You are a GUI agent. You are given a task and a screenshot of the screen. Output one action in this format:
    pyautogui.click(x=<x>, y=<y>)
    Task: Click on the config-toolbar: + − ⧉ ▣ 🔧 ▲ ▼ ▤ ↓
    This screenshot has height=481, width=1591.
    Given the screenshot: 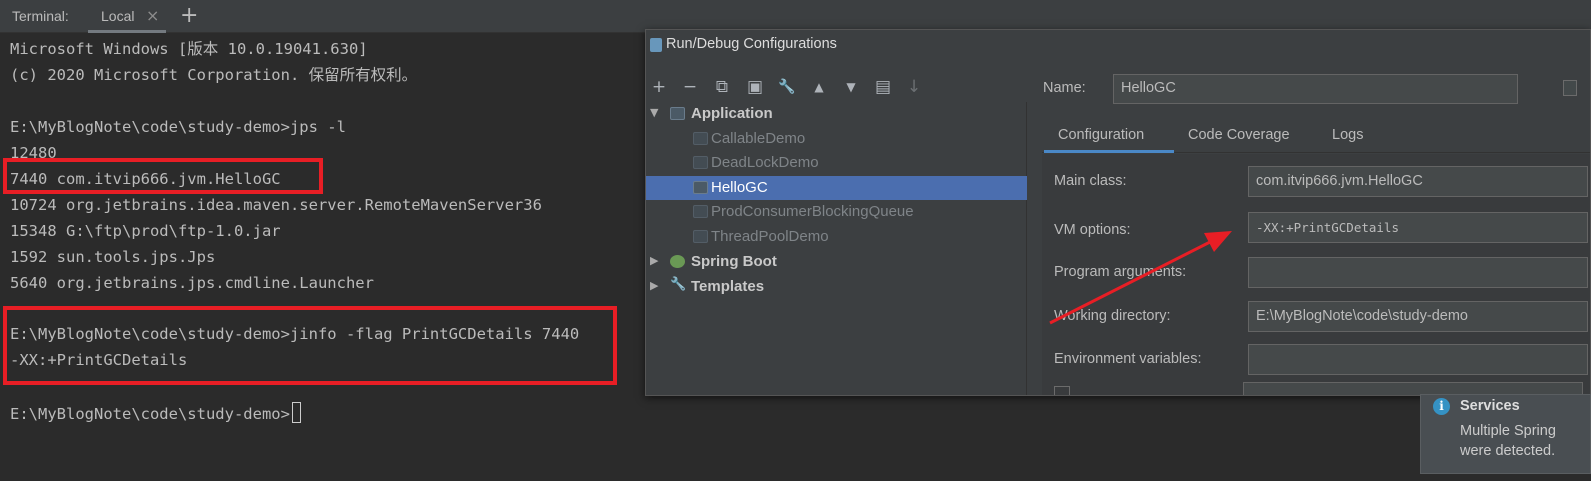 What is the action you would take?
    pyautogui.click(x=836, y=87)
    